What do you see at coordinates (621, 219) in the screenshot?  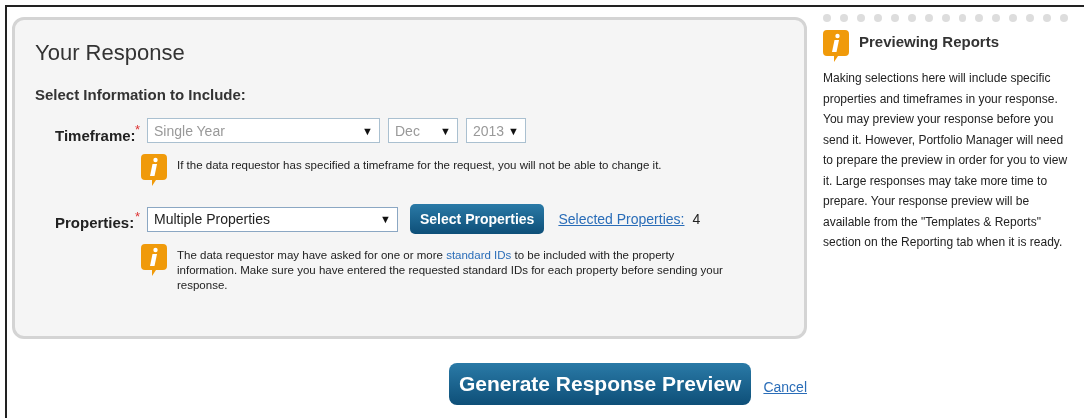 I see `selected-properties-link: Selected Properties:` at bounding box center [621, 219].